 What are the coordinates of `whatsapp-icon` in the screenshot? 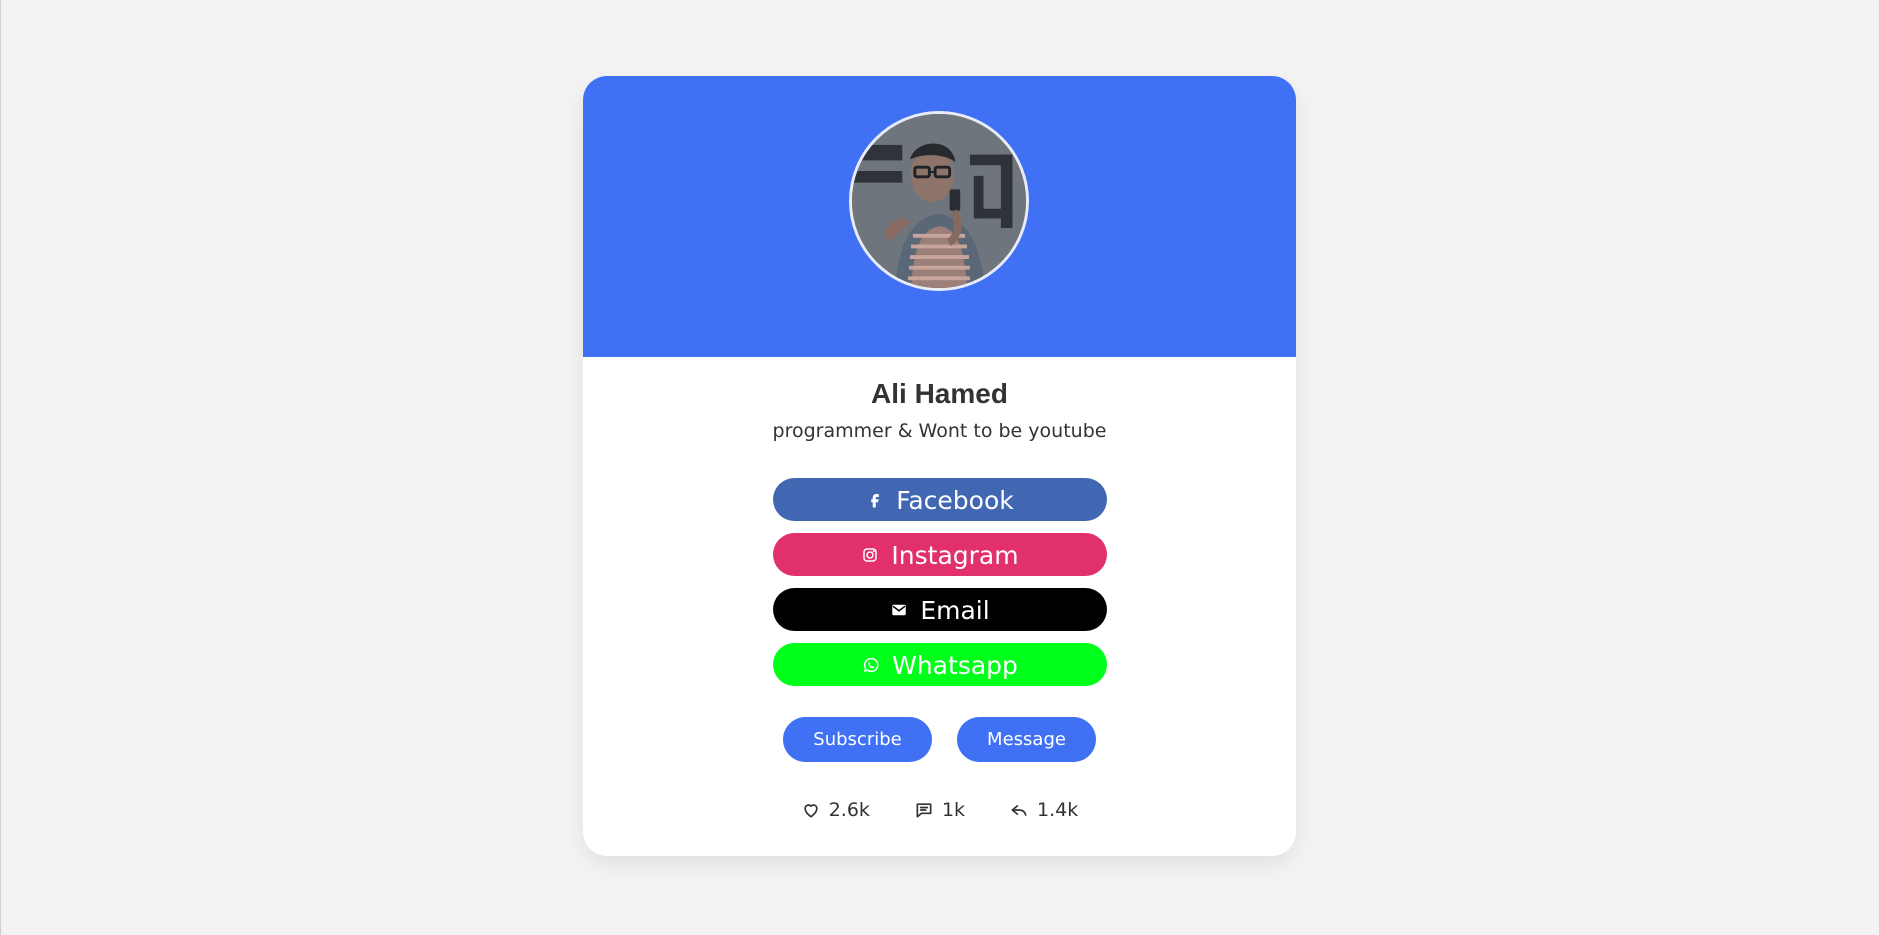 It's located at (871, 665).